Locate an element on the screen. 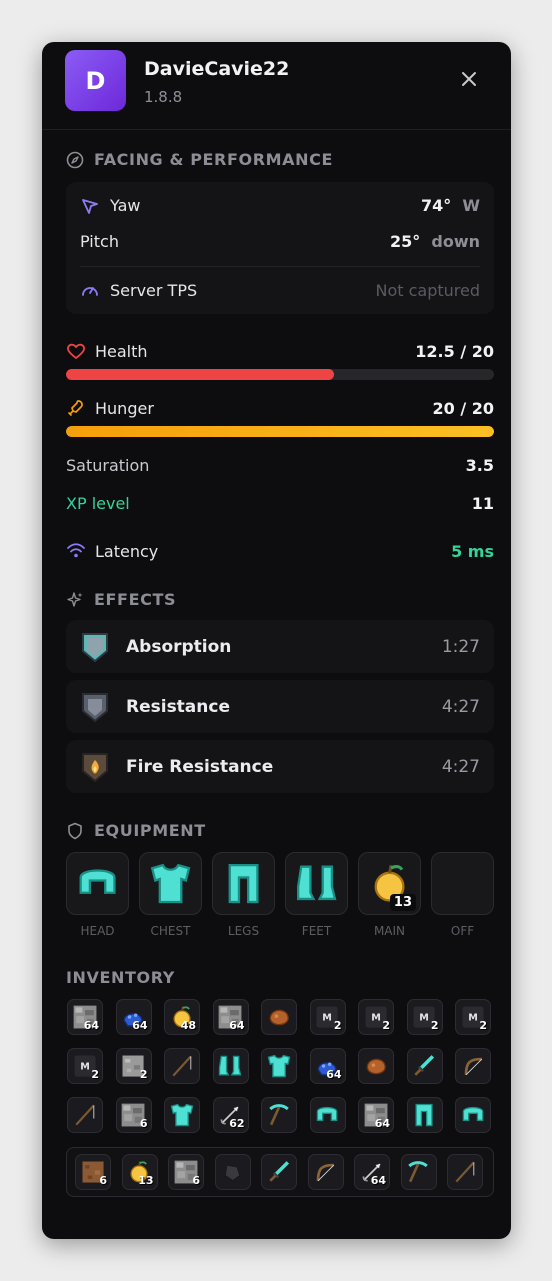 The width and height of the screenshot is (552, 1281). hotbar-slot: 64 is located at coordinates (372, 1172).